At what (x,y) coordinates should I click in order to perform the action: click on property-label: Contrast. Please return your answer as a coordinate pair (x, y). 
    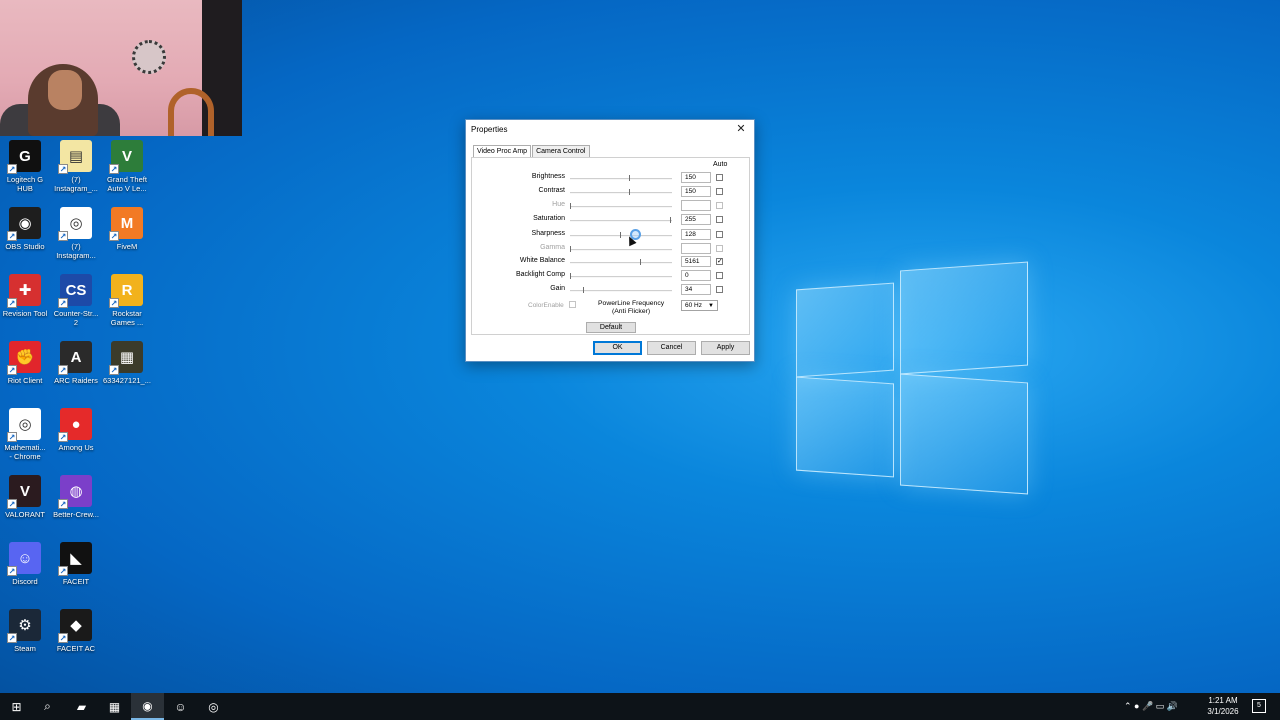
    Looking at the image, I should click on (551, 190).